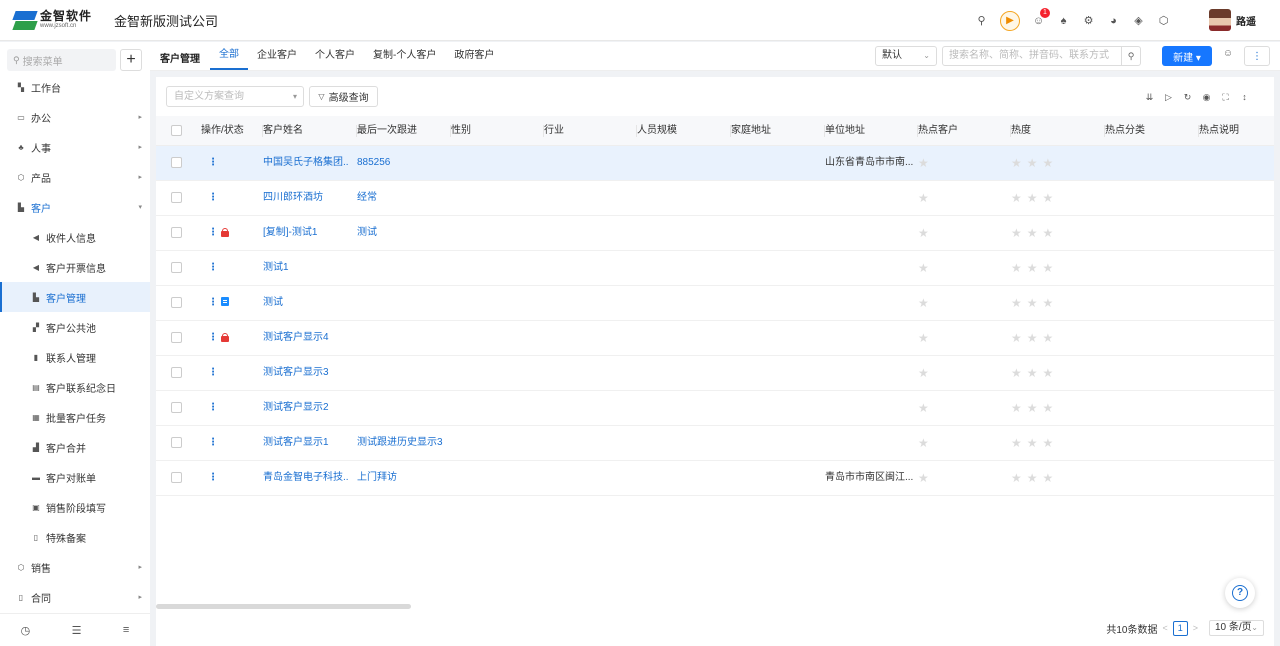  Describe the element at coordinates (75, 147) in the screenshot. I see `sidebar-item: ♣ 人事 ▸` at that location.